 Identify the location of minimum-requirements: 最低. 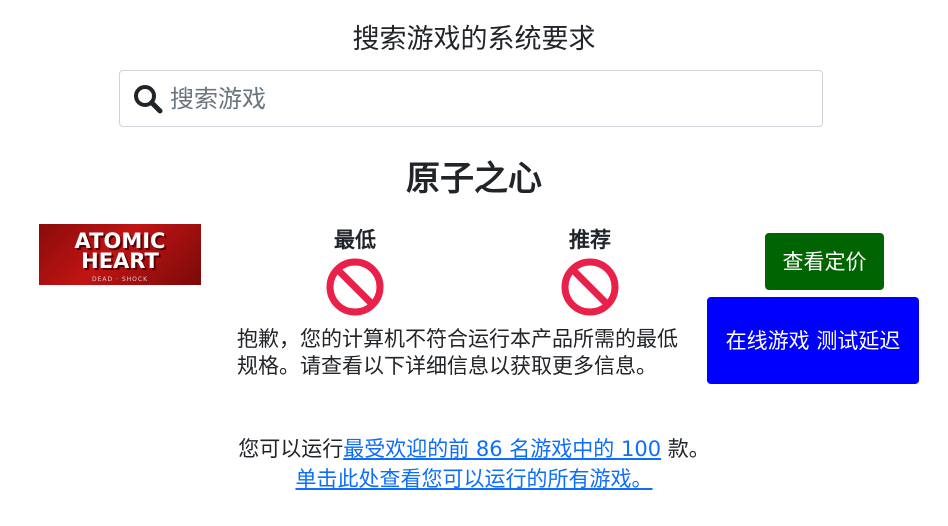
(355, 271).